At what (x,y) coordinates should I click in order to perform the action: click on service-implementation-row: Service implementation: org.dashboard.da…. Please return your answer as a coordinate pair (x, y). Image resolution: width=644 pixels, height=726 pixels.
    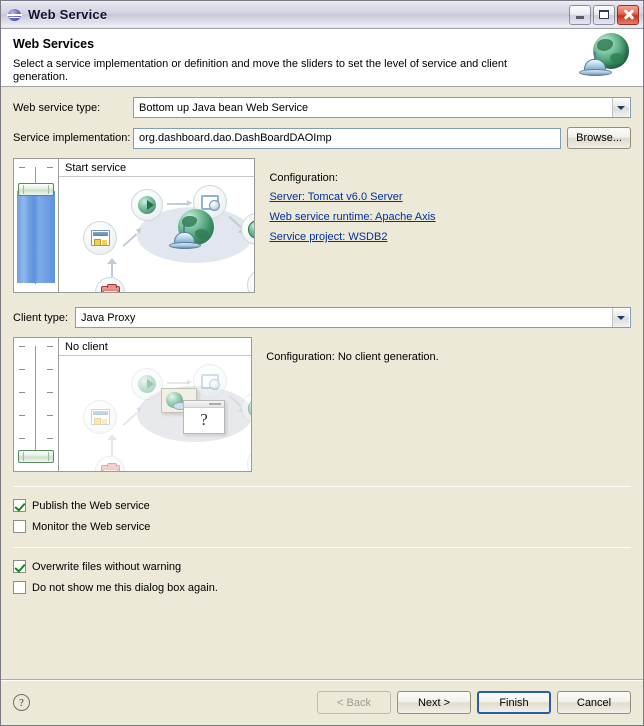
    Looking at the image, I should click on (322, 138).